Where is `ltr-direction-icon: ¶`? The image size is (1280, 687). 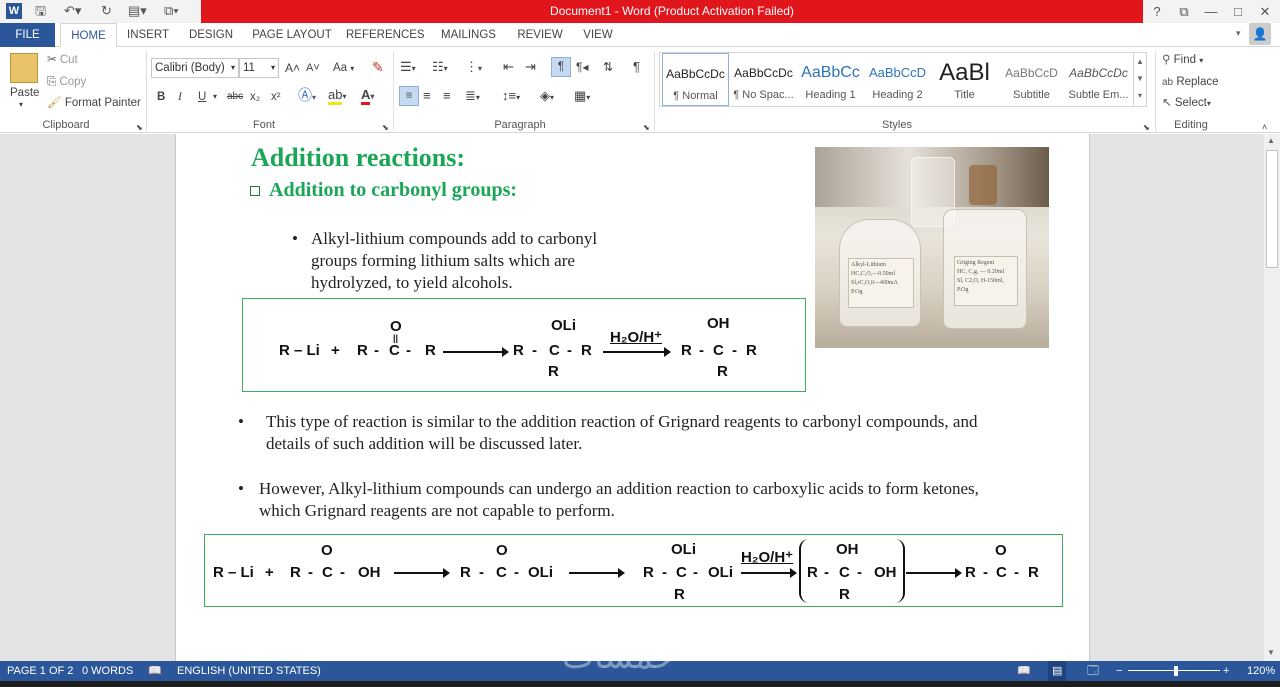 ltr-direction-icon: ¶ is located at coordinates (561, 67).